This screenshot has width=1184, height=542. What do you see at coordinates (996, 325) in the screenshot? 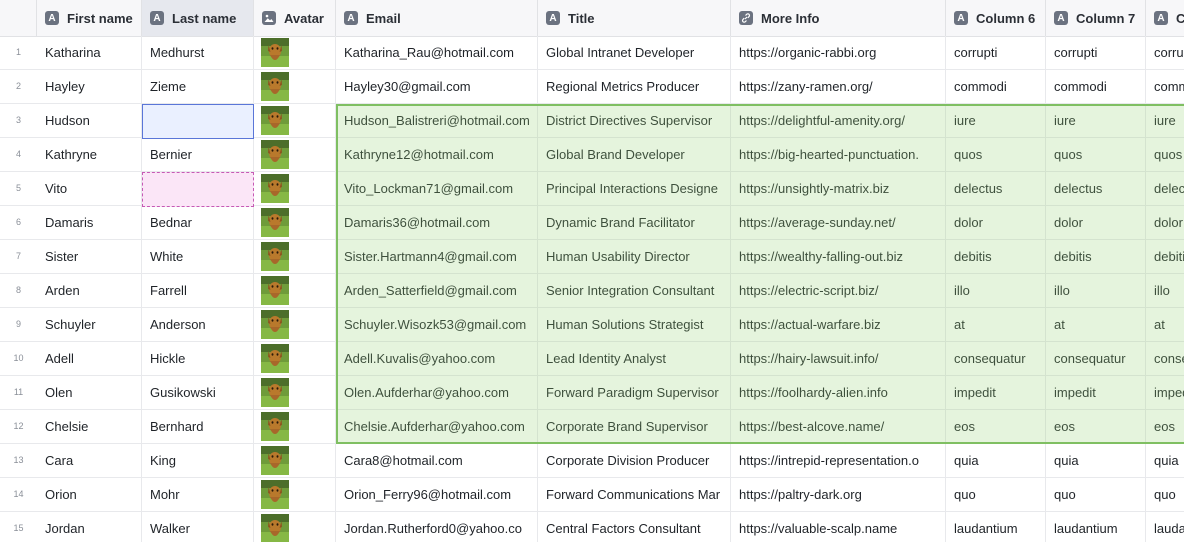
I see `cell-c6: at` at bounding box center [996, 325].